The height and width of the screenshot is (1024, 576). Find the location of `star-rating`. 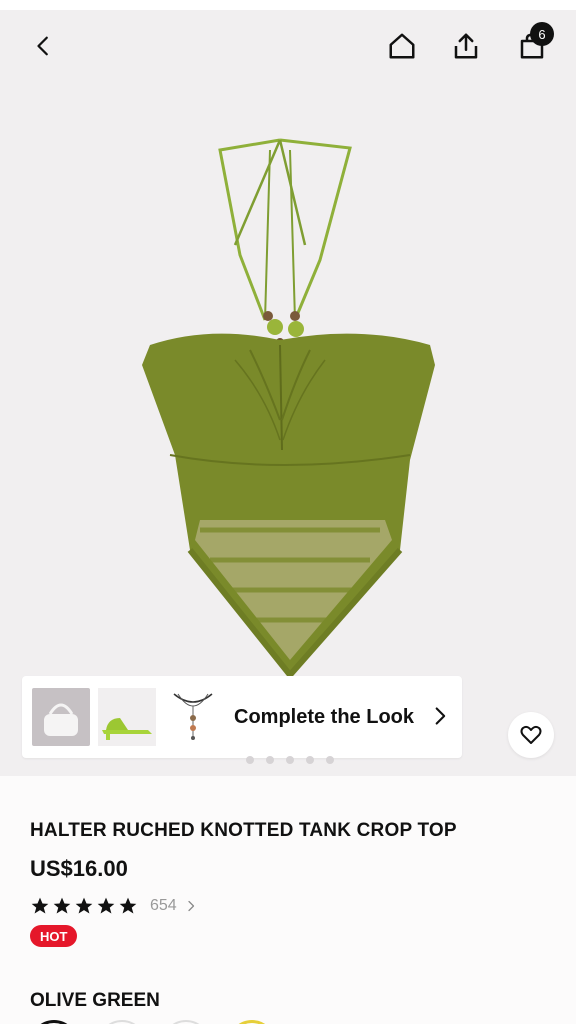

star-rating is located at coordinates (84, 906).